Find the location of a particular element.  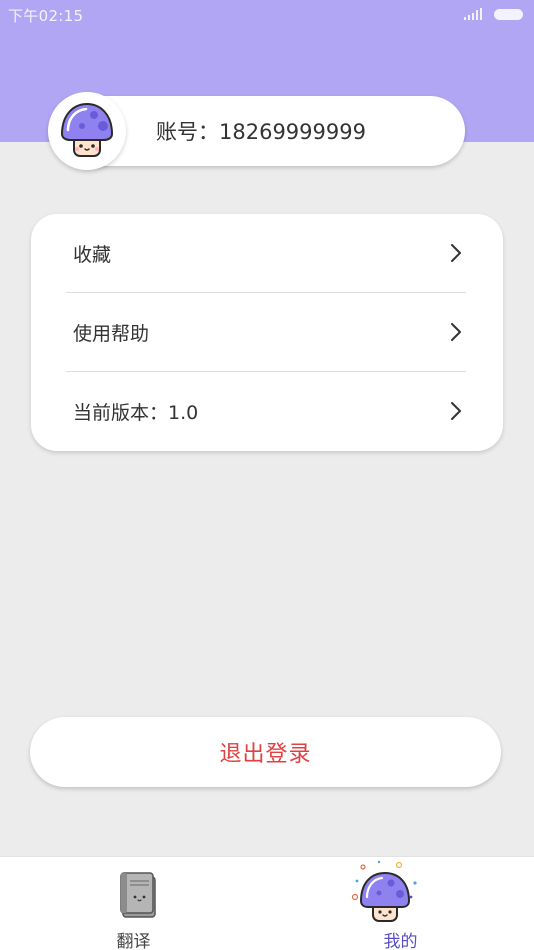

status-time: 下午02:15 is located at coordinates (46, 16).